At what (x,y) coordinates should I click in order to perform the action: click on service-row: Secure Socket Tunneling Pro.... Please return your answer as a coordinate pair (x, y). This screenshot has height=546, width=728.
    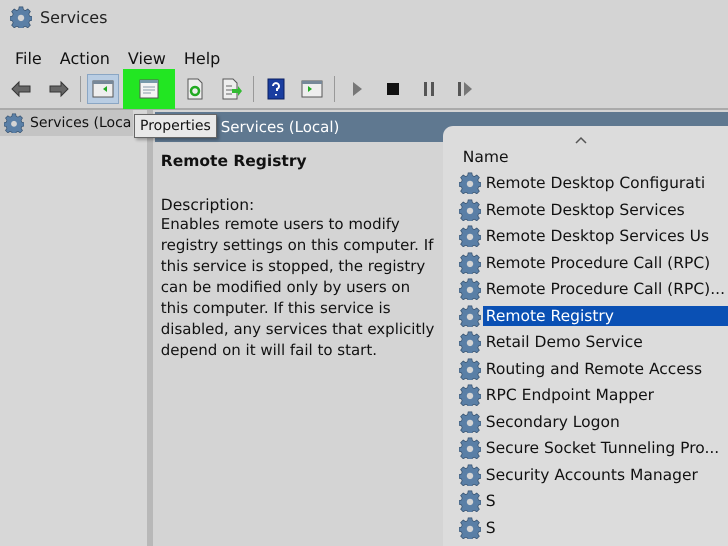
    Looking at the image, I should click on (585, 448).